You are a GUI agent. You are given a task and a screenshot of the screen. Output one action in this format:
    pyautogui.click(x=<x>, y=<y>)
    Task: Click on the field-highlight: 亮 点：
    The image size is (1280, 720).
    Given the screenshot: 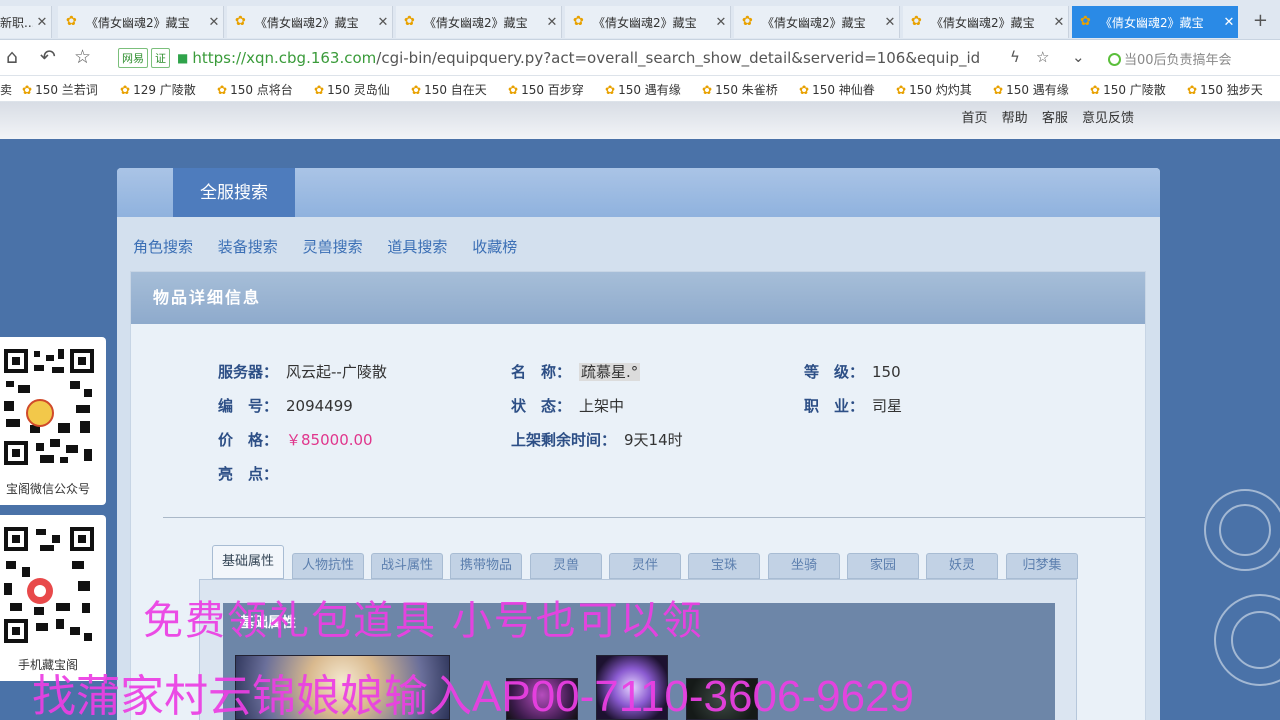 What is the action you would take?
    pyautogui.click(x=248, y=474)
    